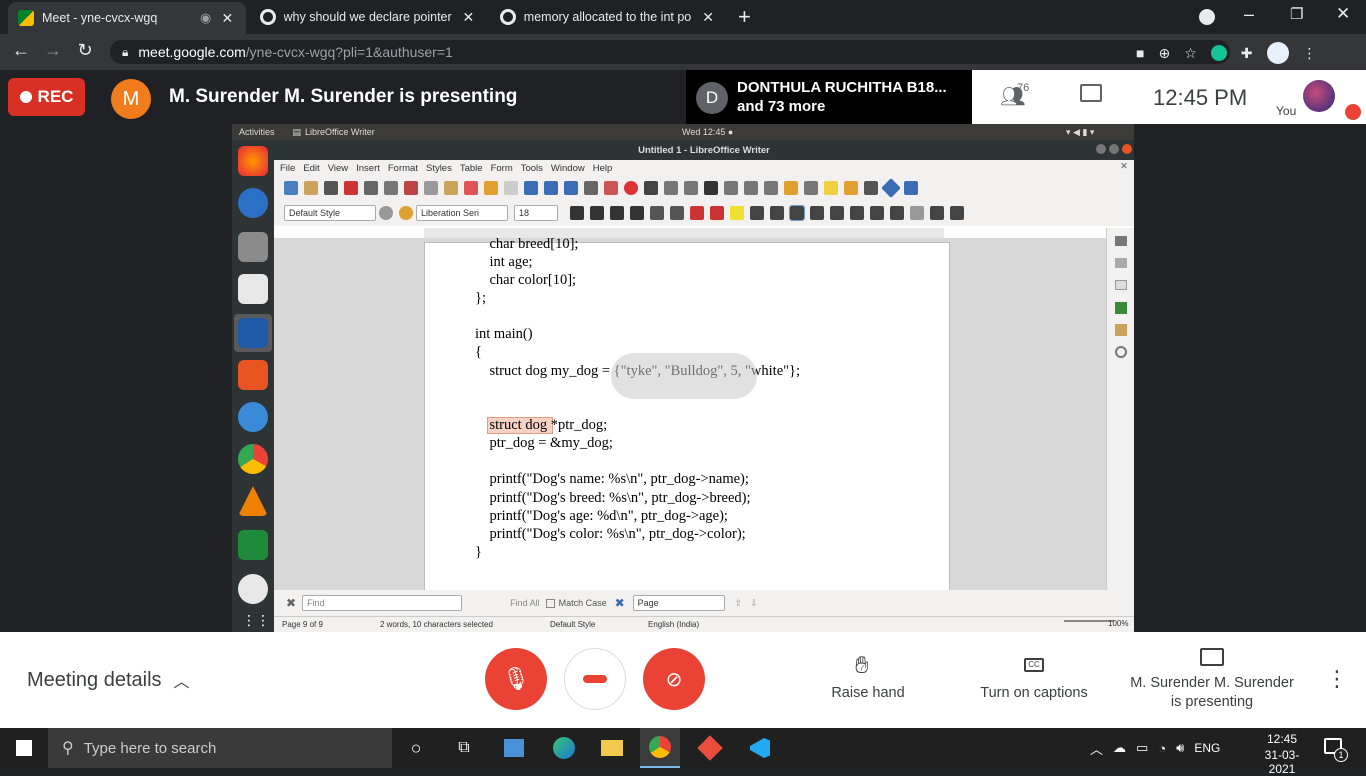  Describe the element at coordinates (637, 213) in the screenshot. I see `strikethrough-icon` at that location.